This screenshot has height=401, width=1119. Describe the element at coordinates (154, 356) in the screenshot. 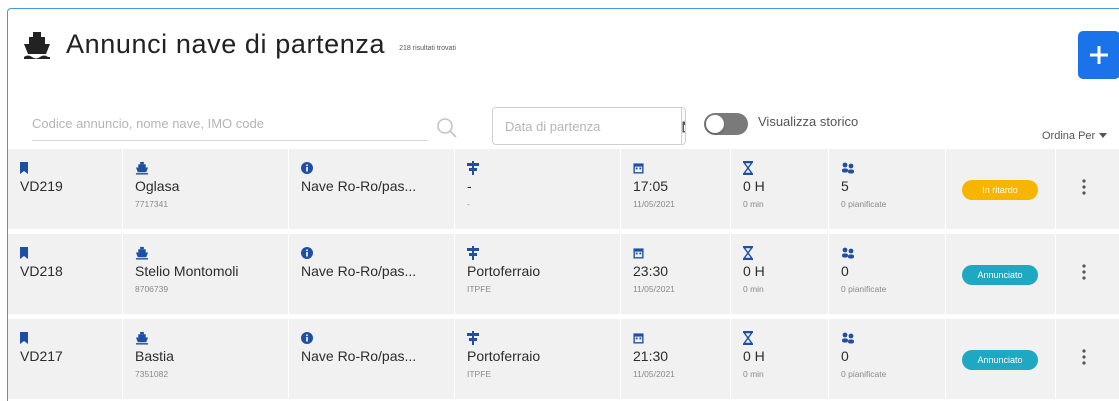

I see `ship-name: Bastia` at that location.